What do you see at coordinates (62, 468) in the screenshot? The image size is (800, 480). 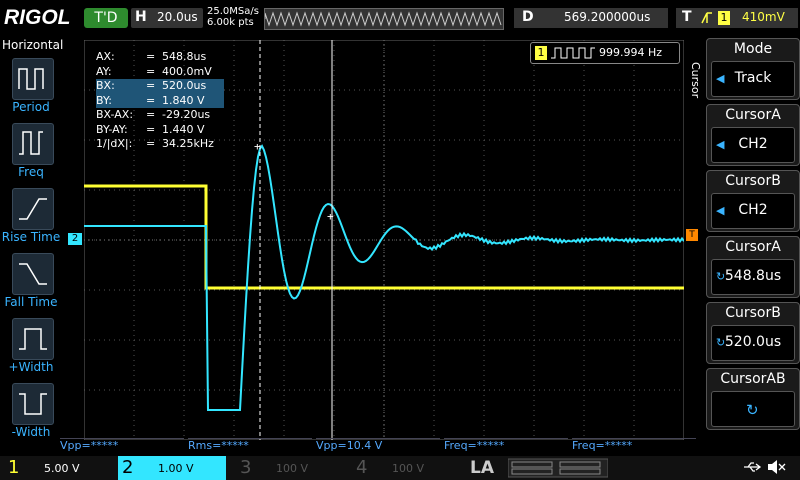 I see `channel-scale: 5.00 V` at bounding box center [62, 468].